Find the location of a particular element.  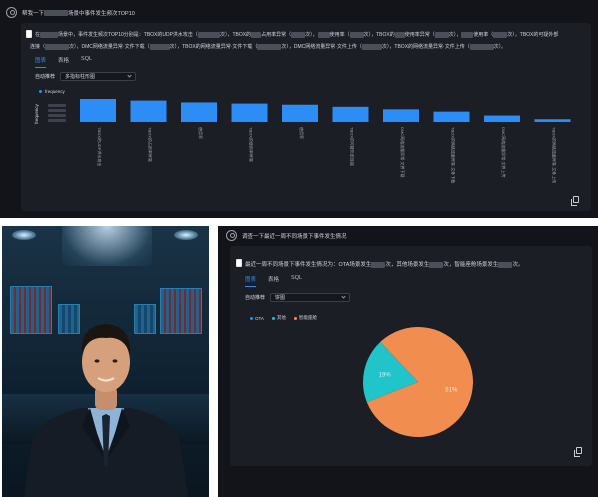

answer-text: 次。 is located at coordinates (518, 265).